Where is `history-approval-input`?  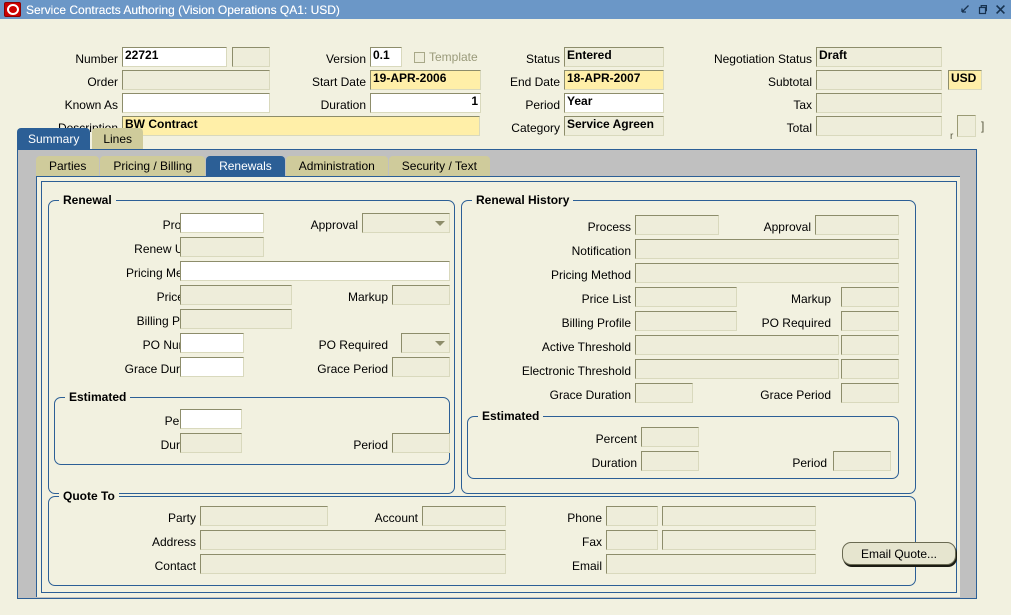
history-approval-input is located at coordinates (857, 225).